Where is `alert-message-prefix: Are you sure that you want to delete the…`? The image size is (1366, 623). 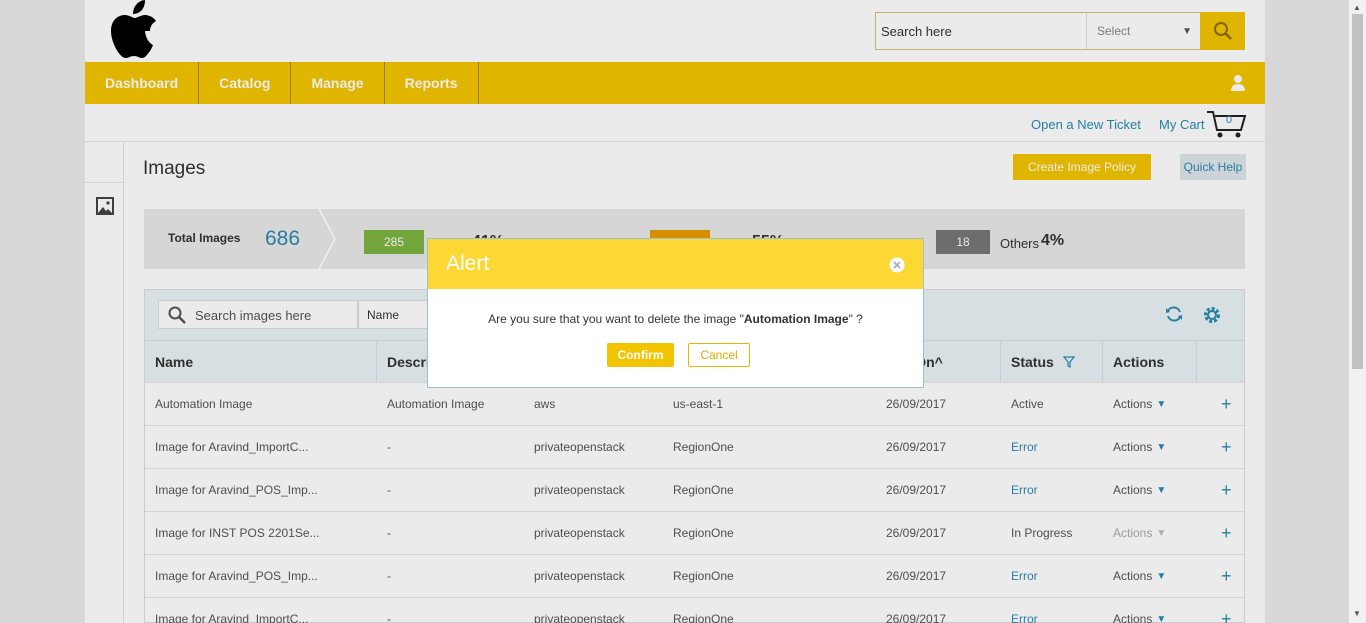 alert-message-prefix: Are you sure that you want to delete the… is located at coordinates (616, 319).